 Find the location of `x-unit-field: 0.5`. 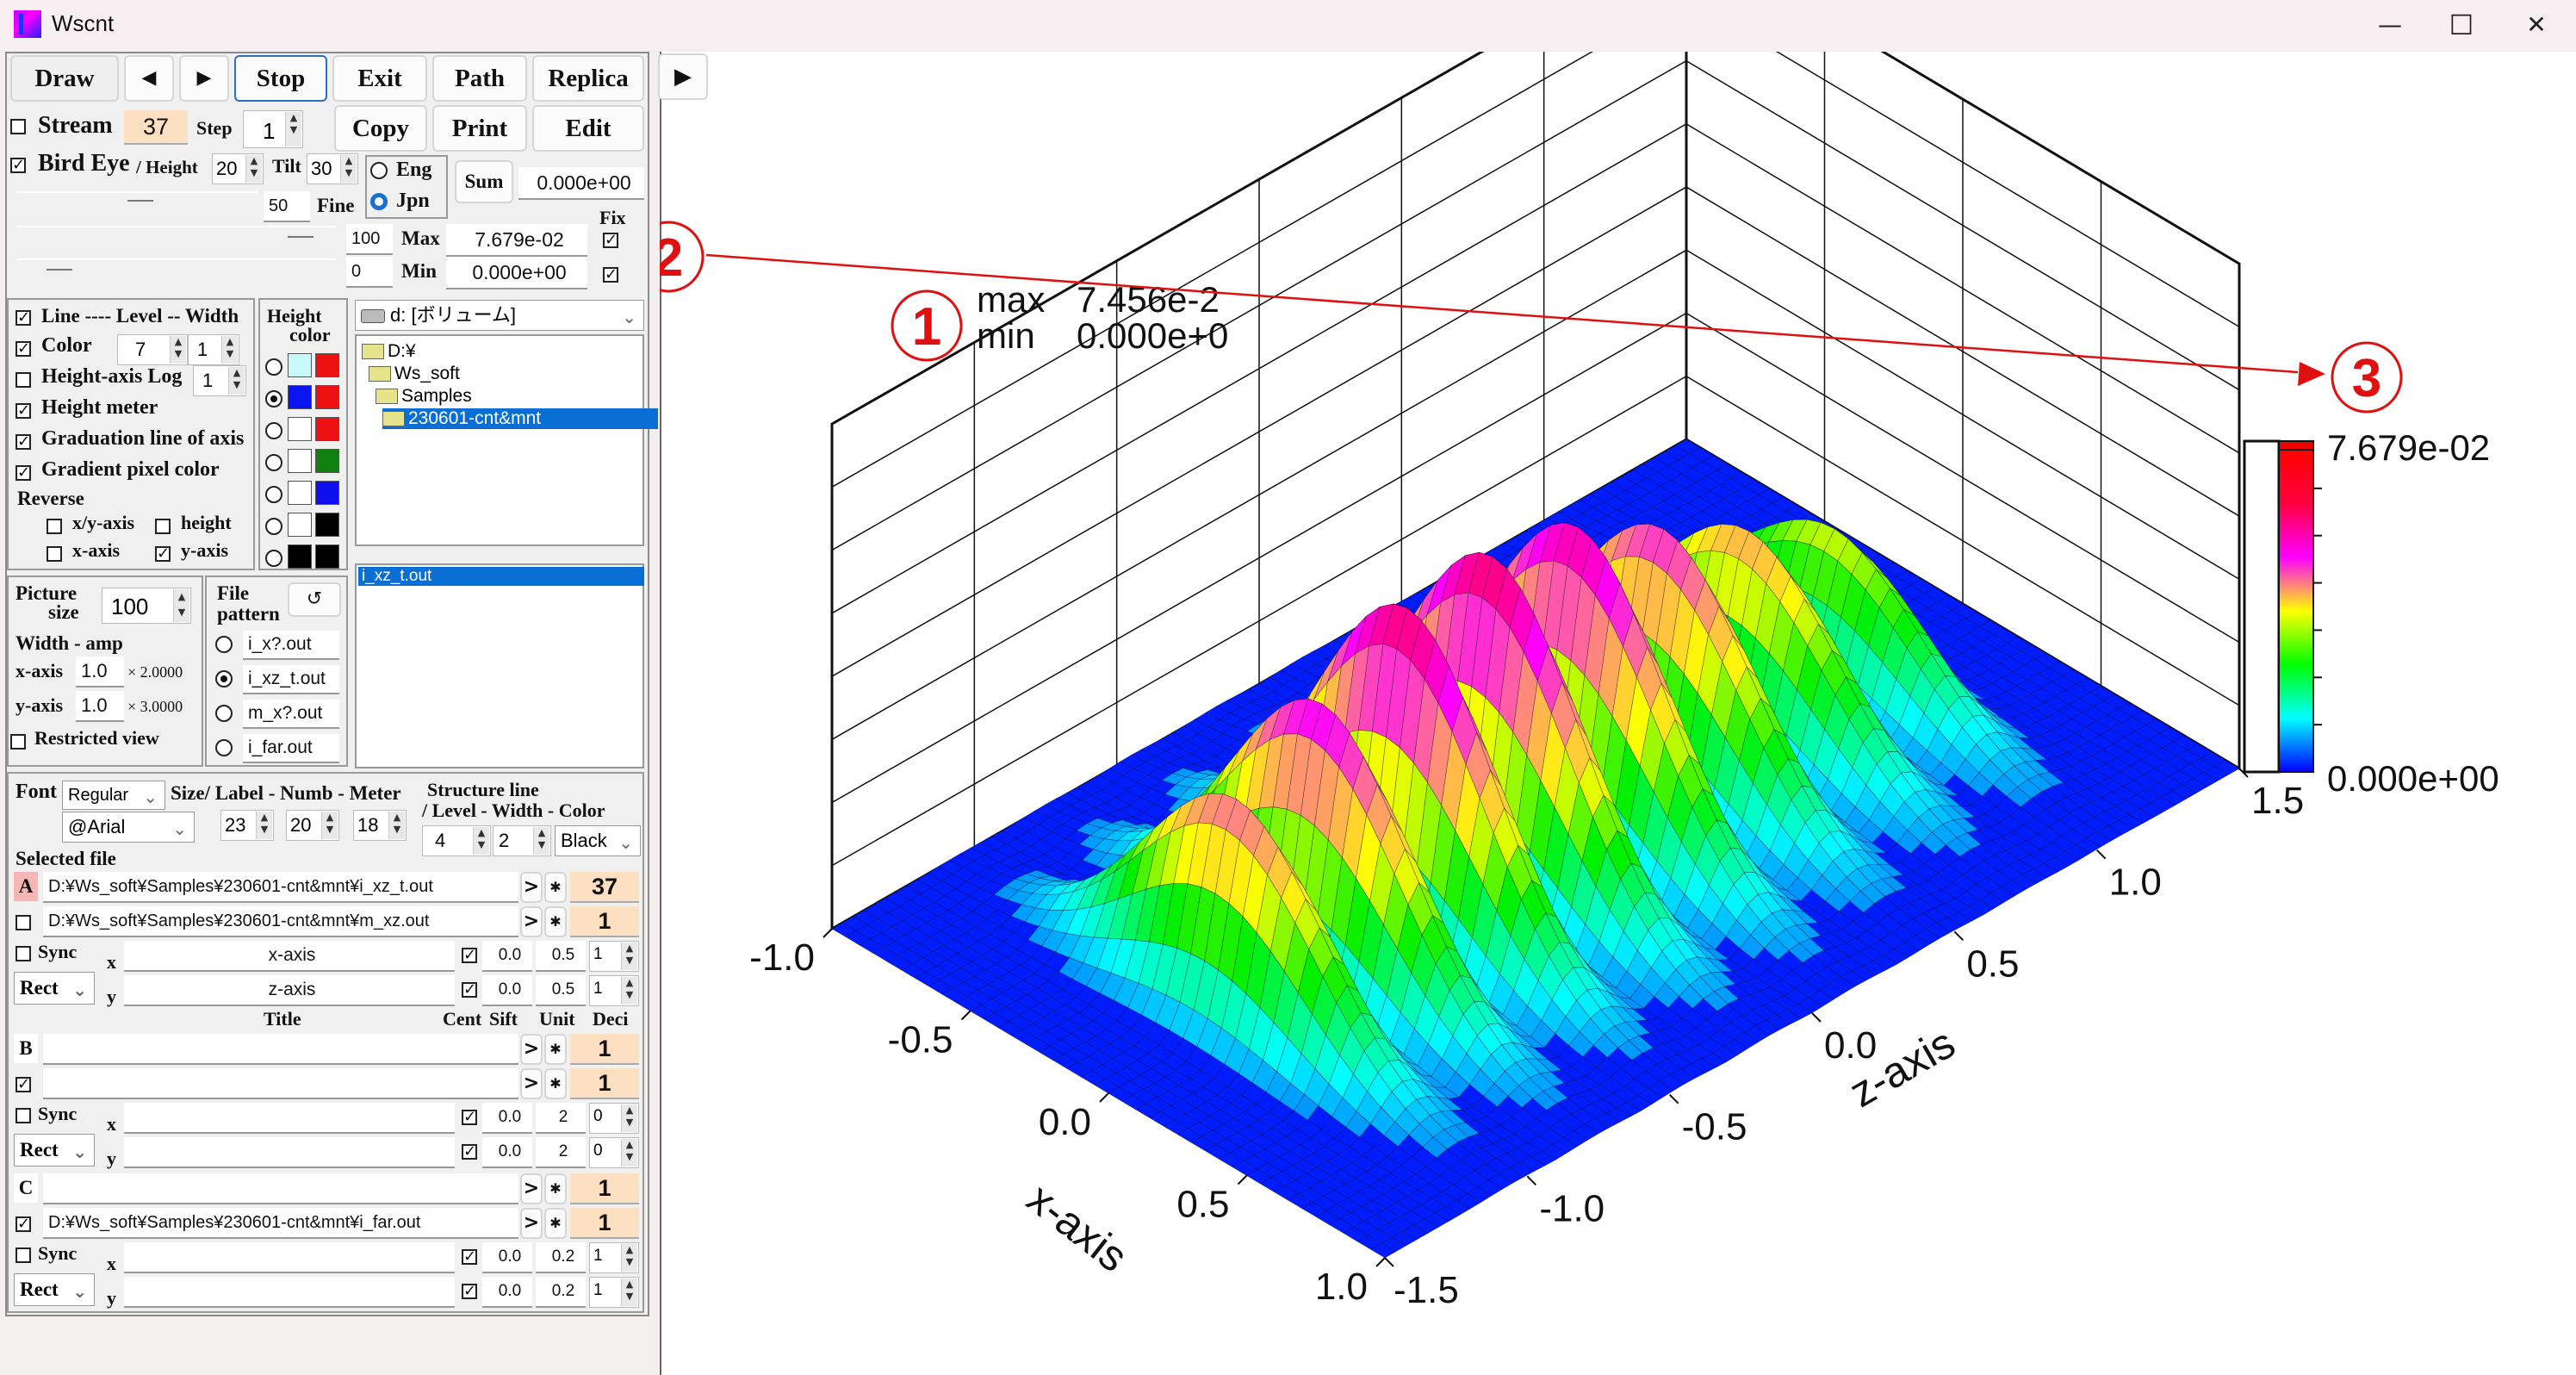

x-unit-field: 0.5 is located at coordinates (561, 957).